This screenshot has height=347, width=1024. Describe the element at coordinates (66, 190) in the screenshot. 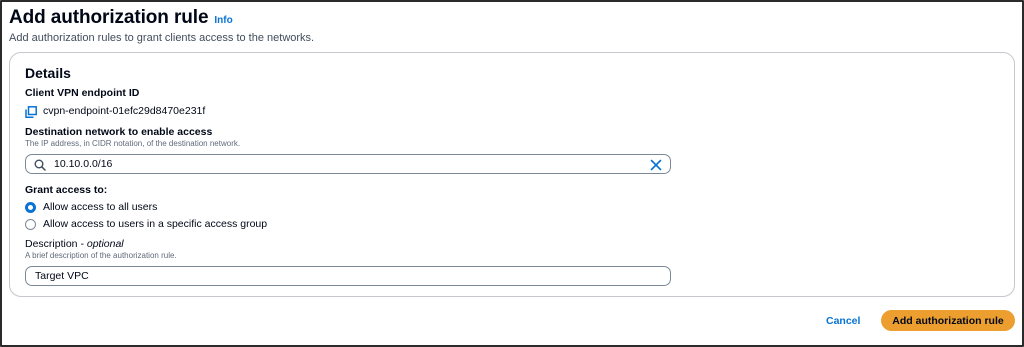

I see `grant-access-label: Grant access to:` at that location.